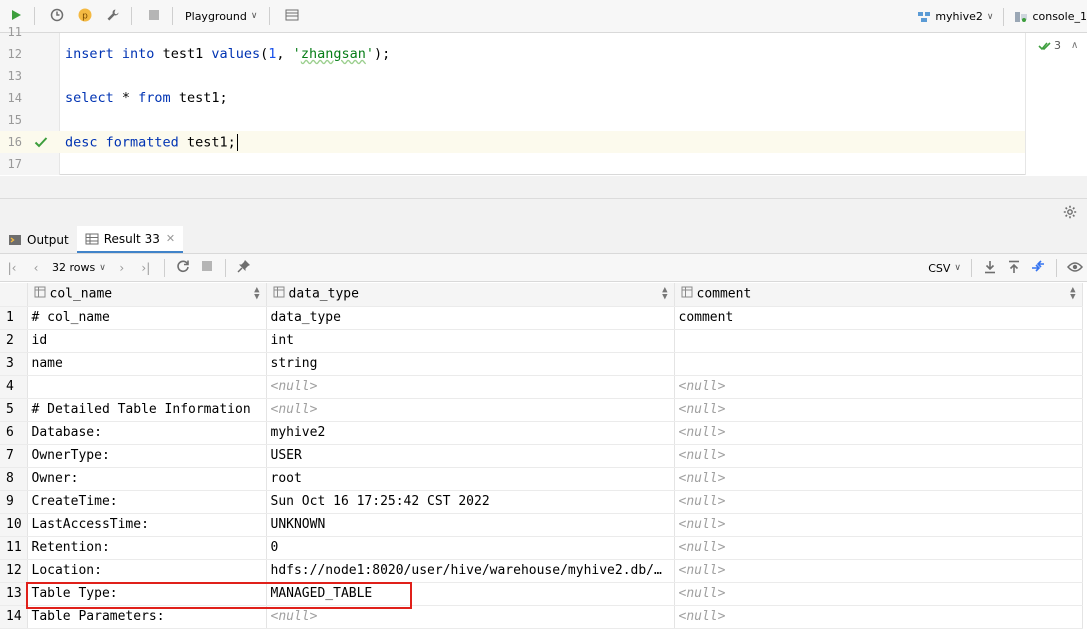 The image size is (1087, 629). I want to click on close-icon: ✕, so click(170, 238).